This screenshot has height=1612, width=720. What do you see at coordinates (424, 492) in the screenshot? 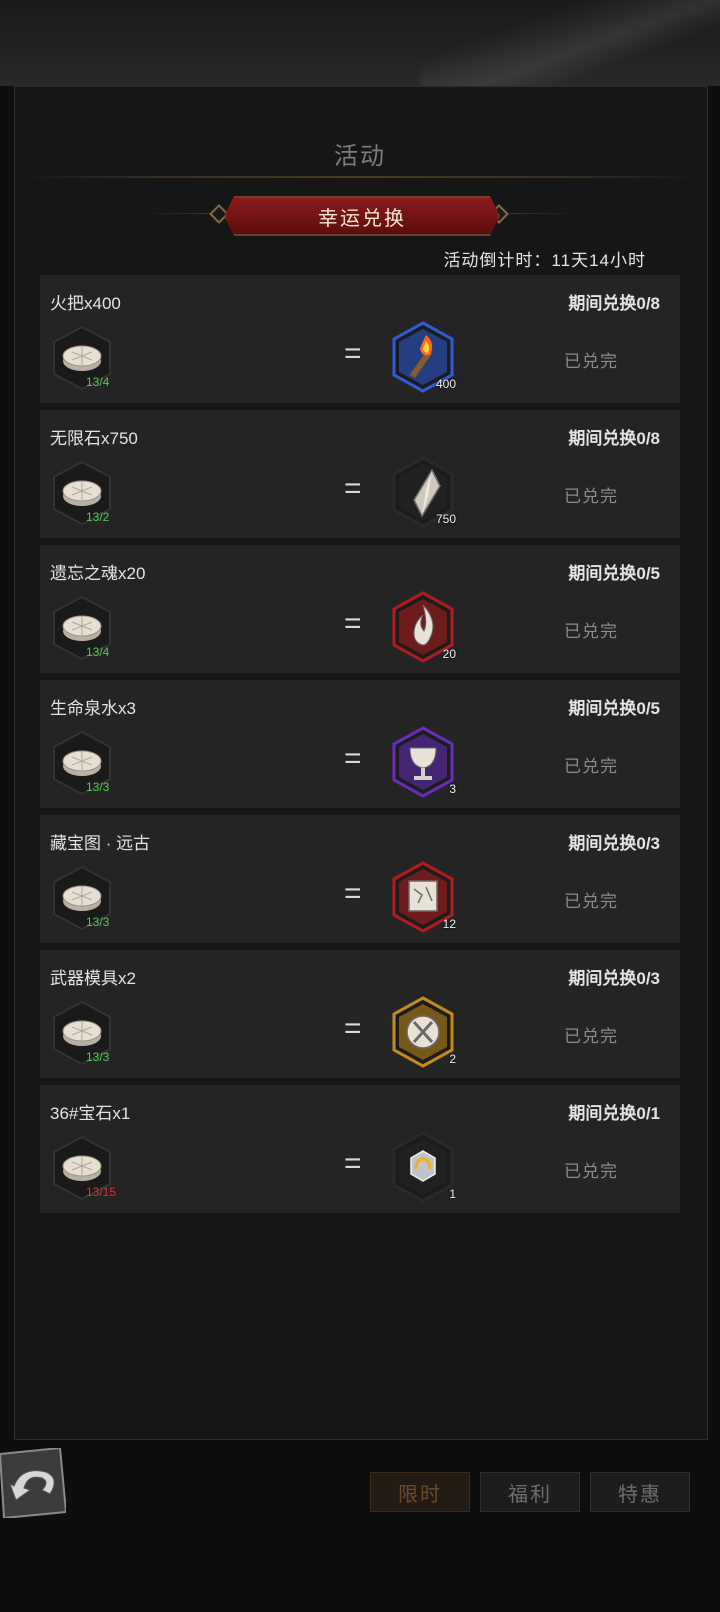
I see `reward-item: 750` at bounding box center [424, 492].